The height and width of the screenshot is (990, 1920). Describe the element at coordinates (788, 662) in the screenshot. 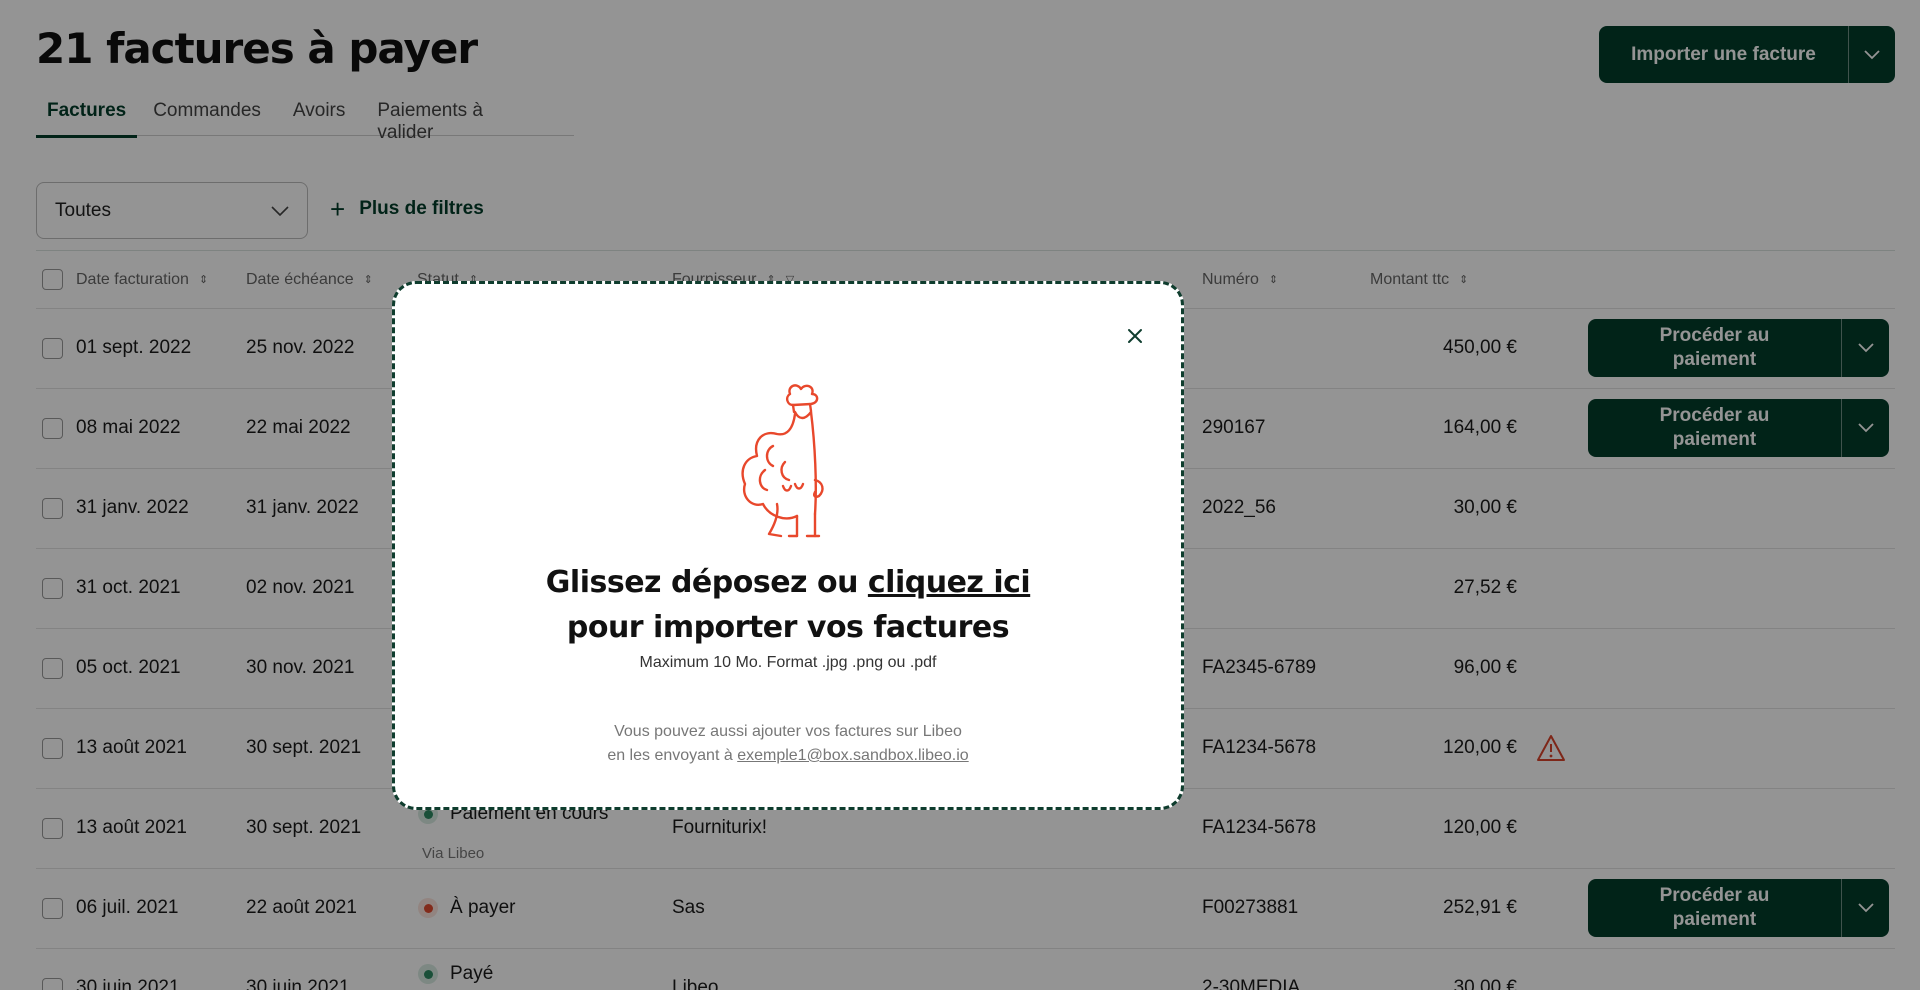

I see `file-format-hint: Maximum 10 Mo. Format .jpg .png ou .pdf` at that location.